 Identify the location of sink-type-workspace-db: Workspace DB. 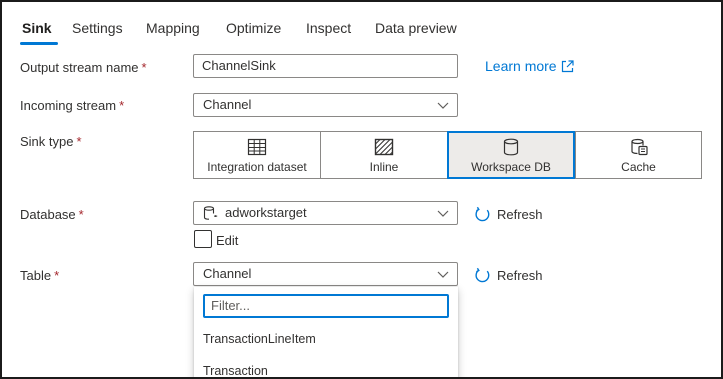
(511, 155).